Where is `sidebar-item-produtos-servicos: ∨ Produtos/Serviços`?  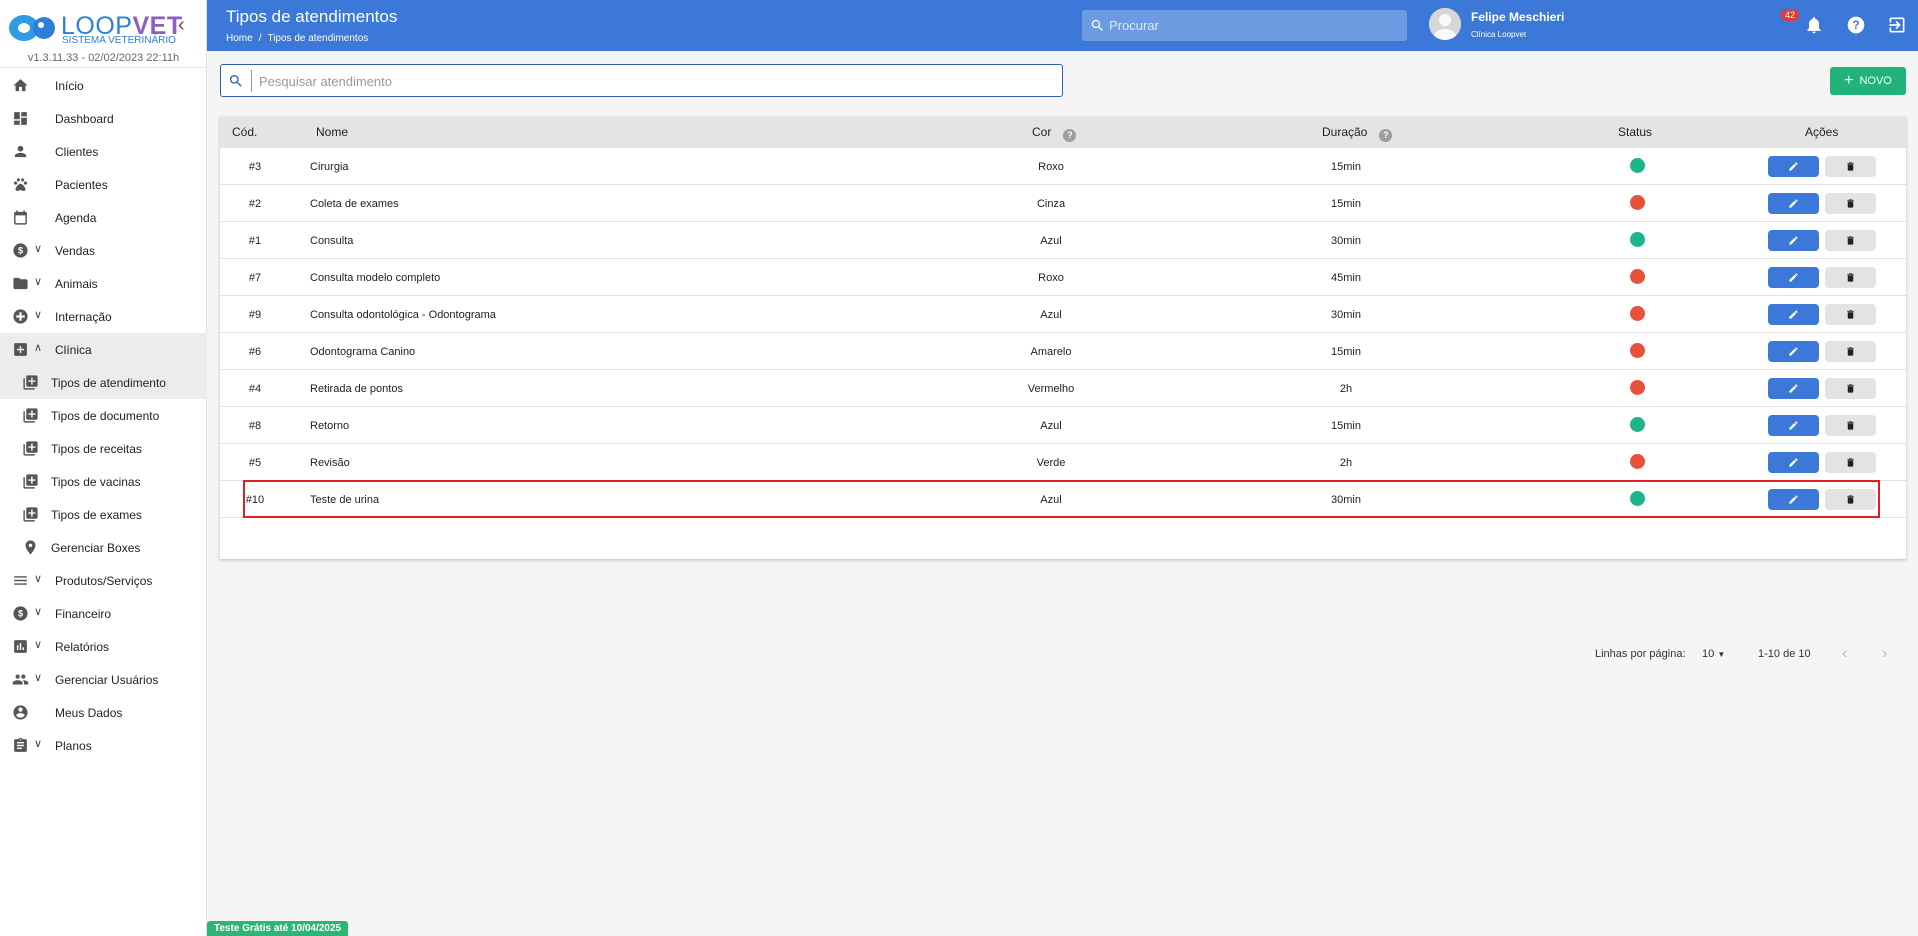 sidebar-item-produtos-servicos: ∨ Produtos/Serviços is located at coordinates (103, 580).